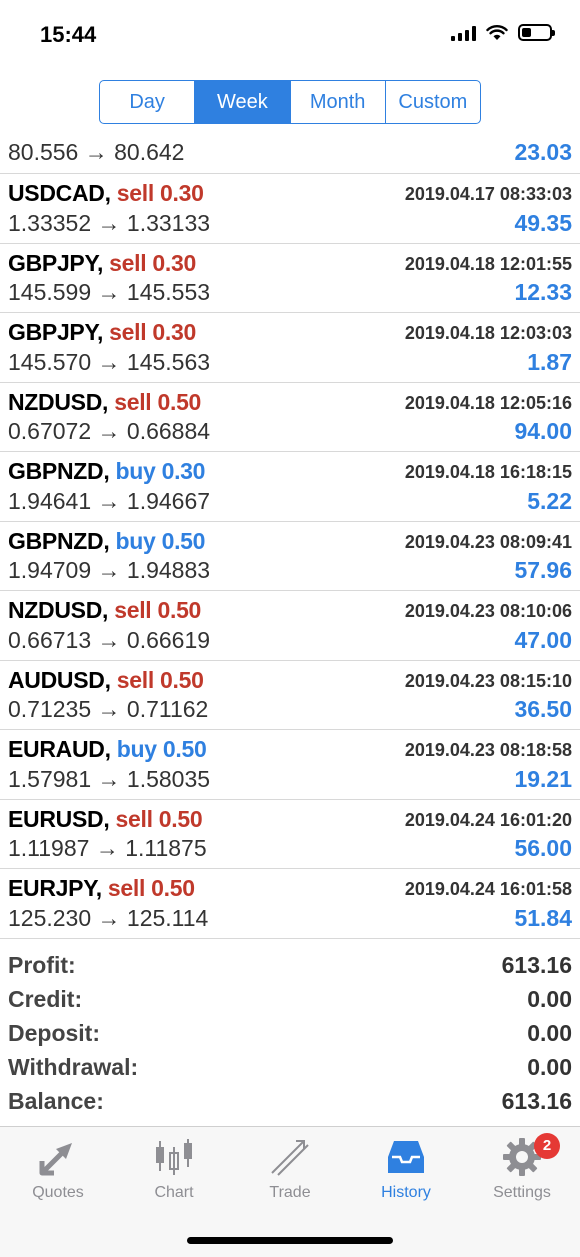  What do you see at coordinates (56, 1101) in the screenshot?
I see `summary-label: Balance:` at bounding box center [56, 1101].